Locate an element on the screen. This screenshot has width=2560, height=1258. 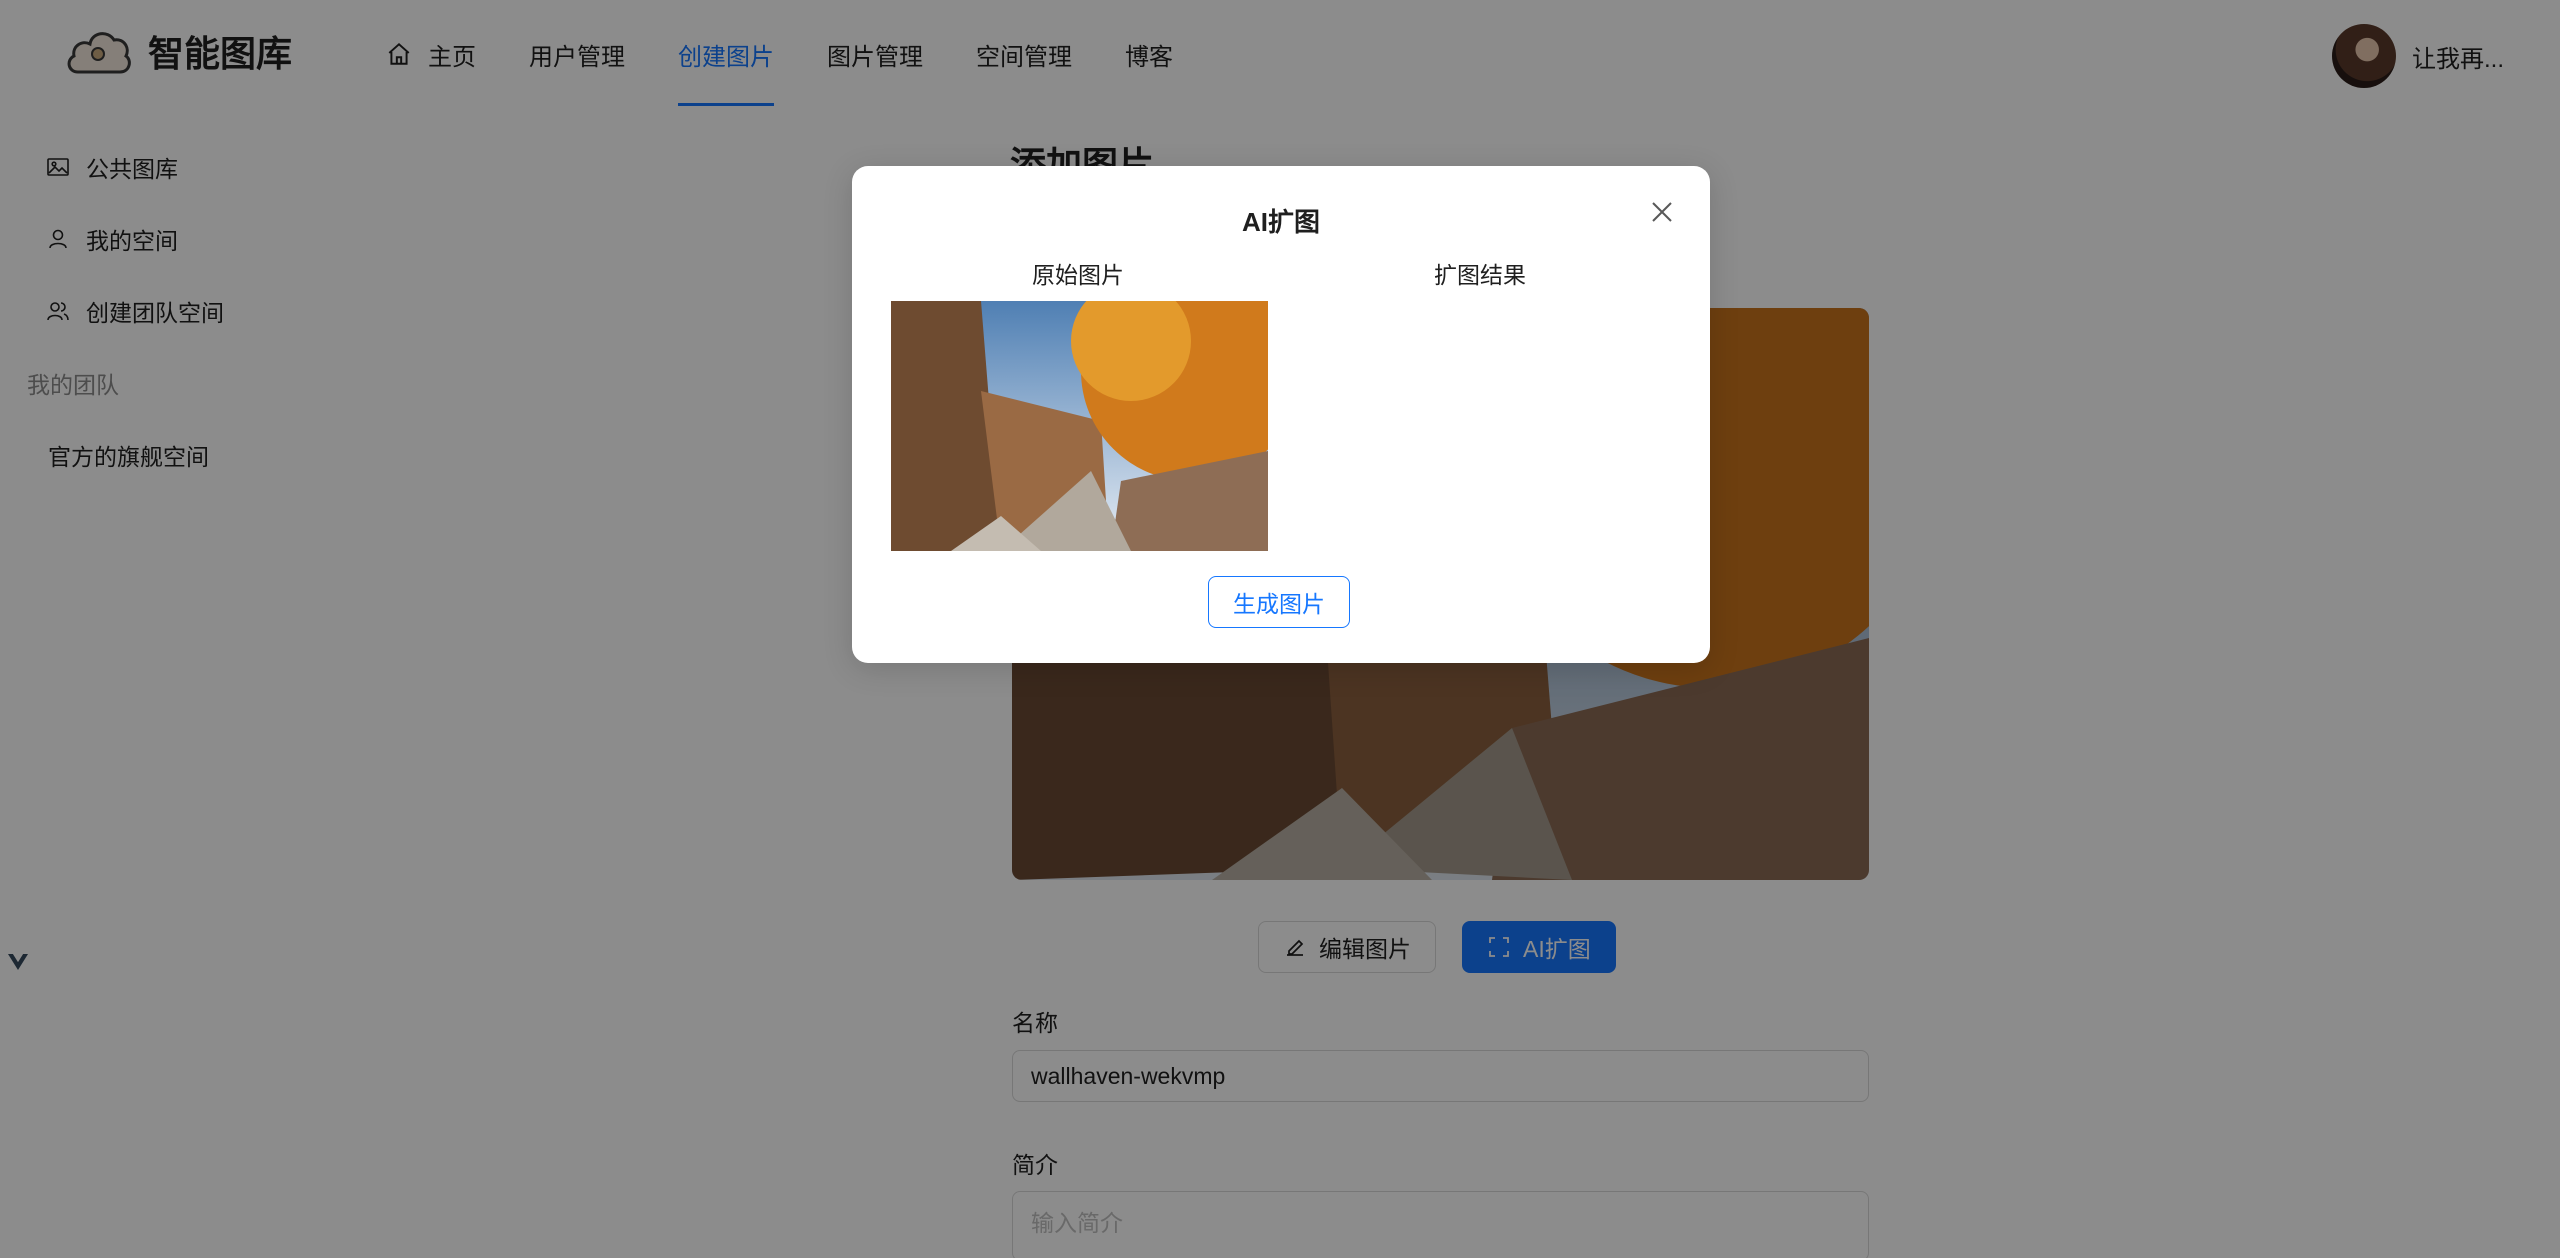
close-icon is located at coordinates (1662, 212).